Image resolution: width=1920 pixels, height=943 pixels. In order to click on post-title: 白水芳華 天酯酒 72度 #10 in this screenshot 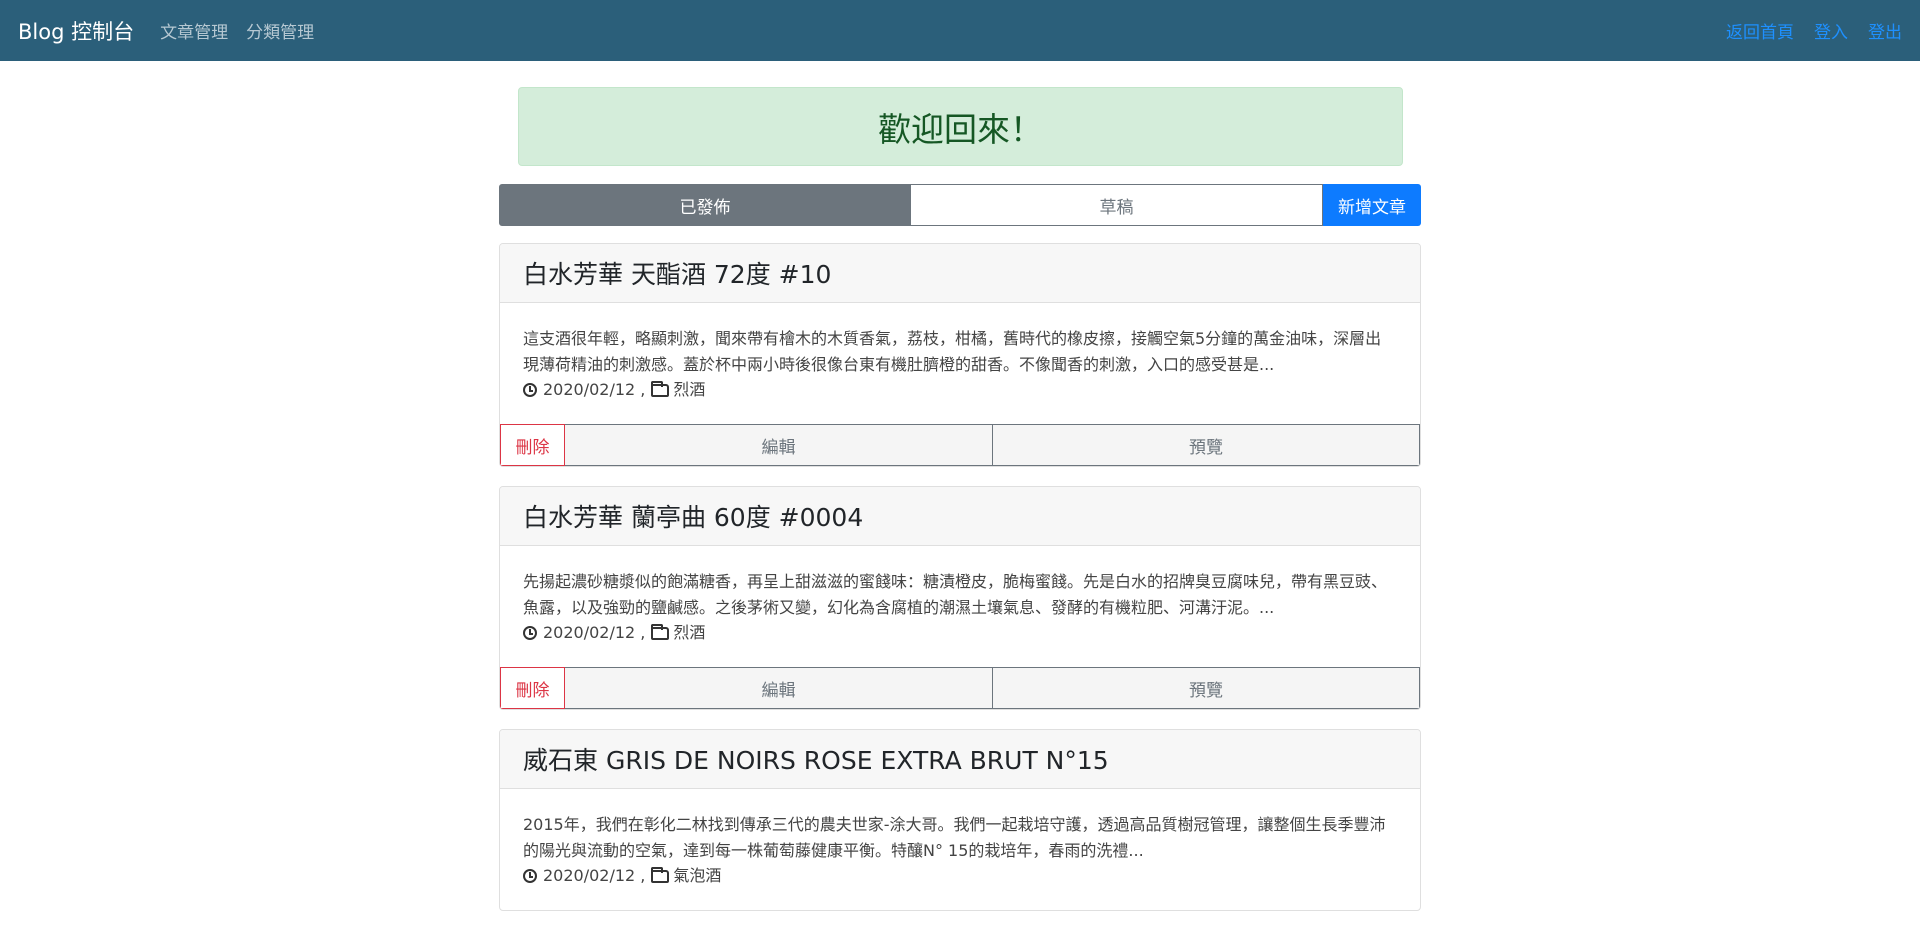, I will do `click(960, 273)`.